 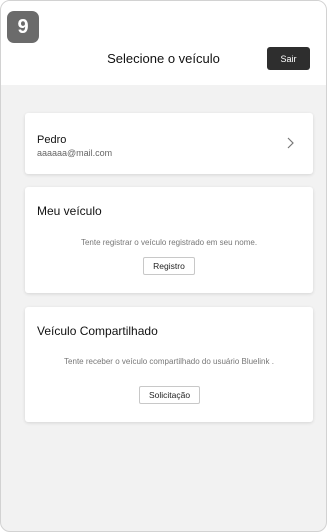 I want to click on user-email: aaaaaa@mail.com, so click(x=75, y=153).